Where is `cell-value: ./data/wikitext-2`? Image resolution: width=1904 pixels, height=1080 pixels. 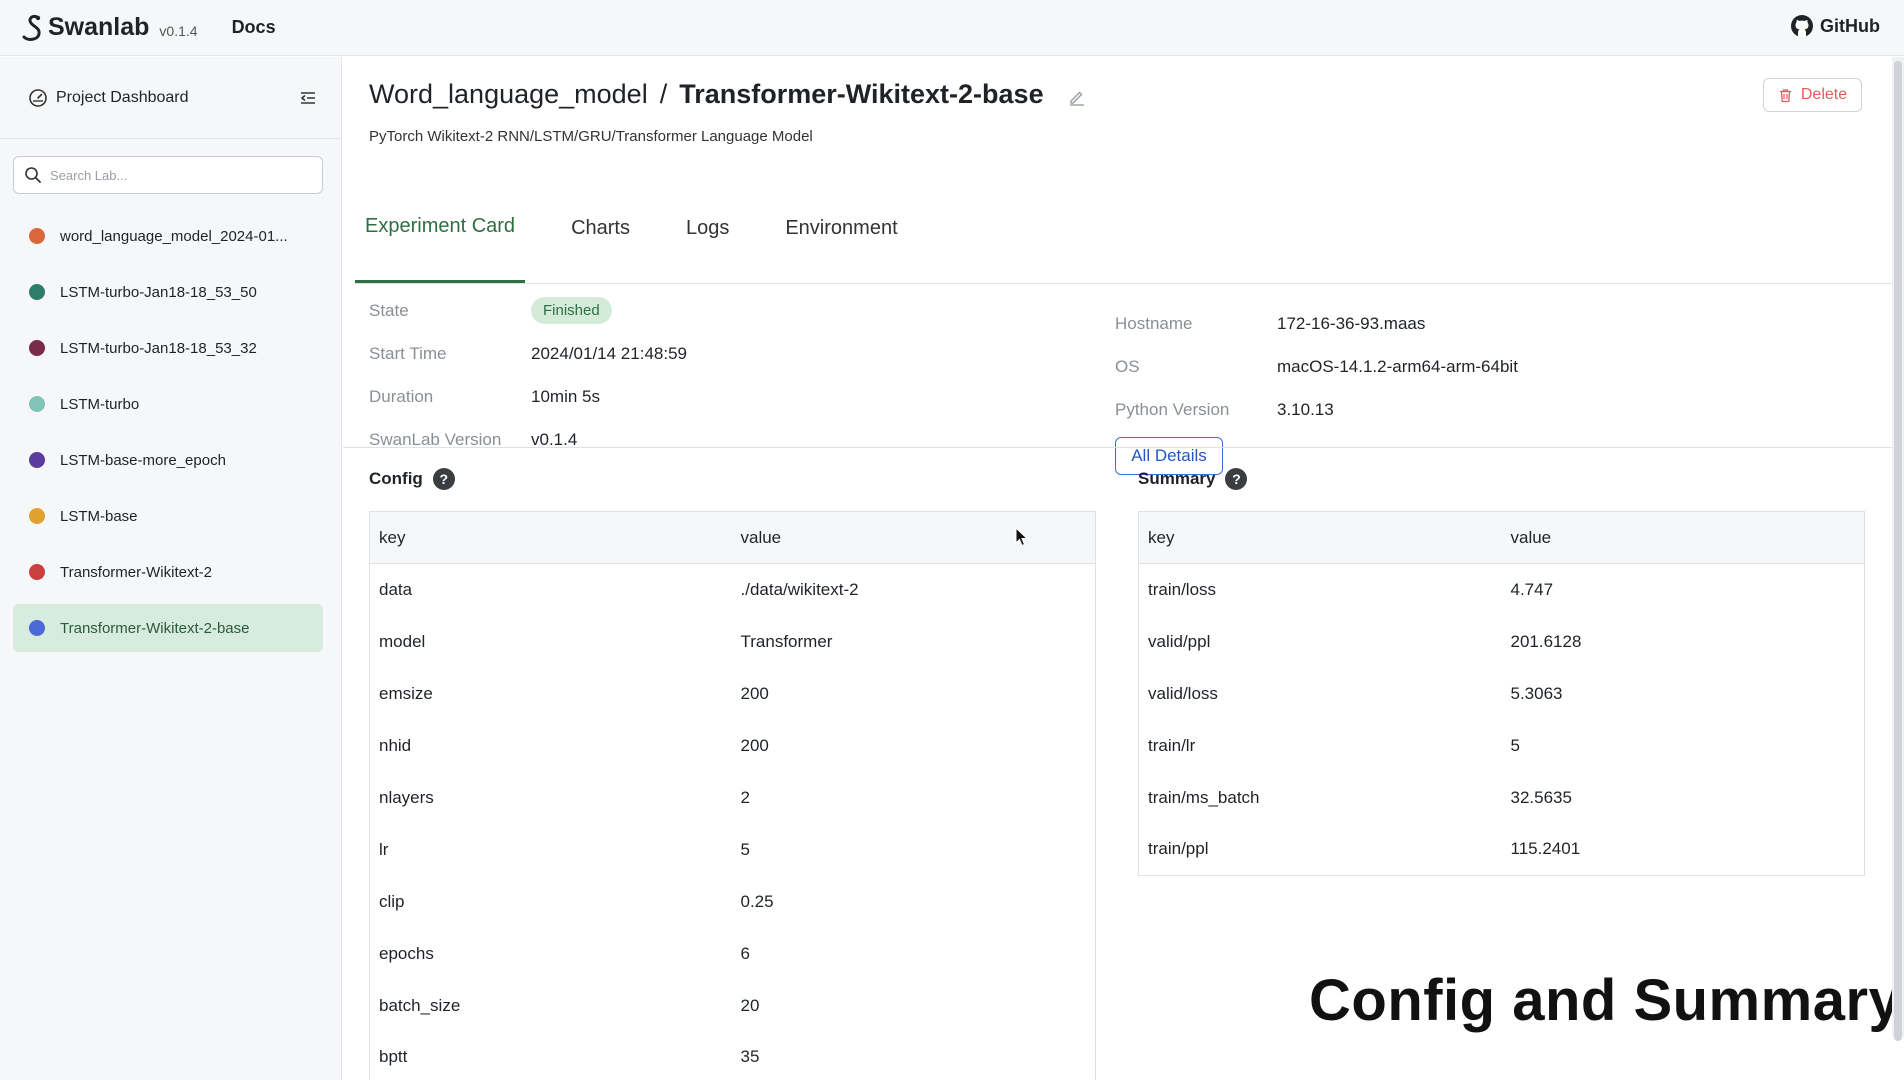 cell-value: ./data/wikitext-2 is located at coordinates (799, 589).